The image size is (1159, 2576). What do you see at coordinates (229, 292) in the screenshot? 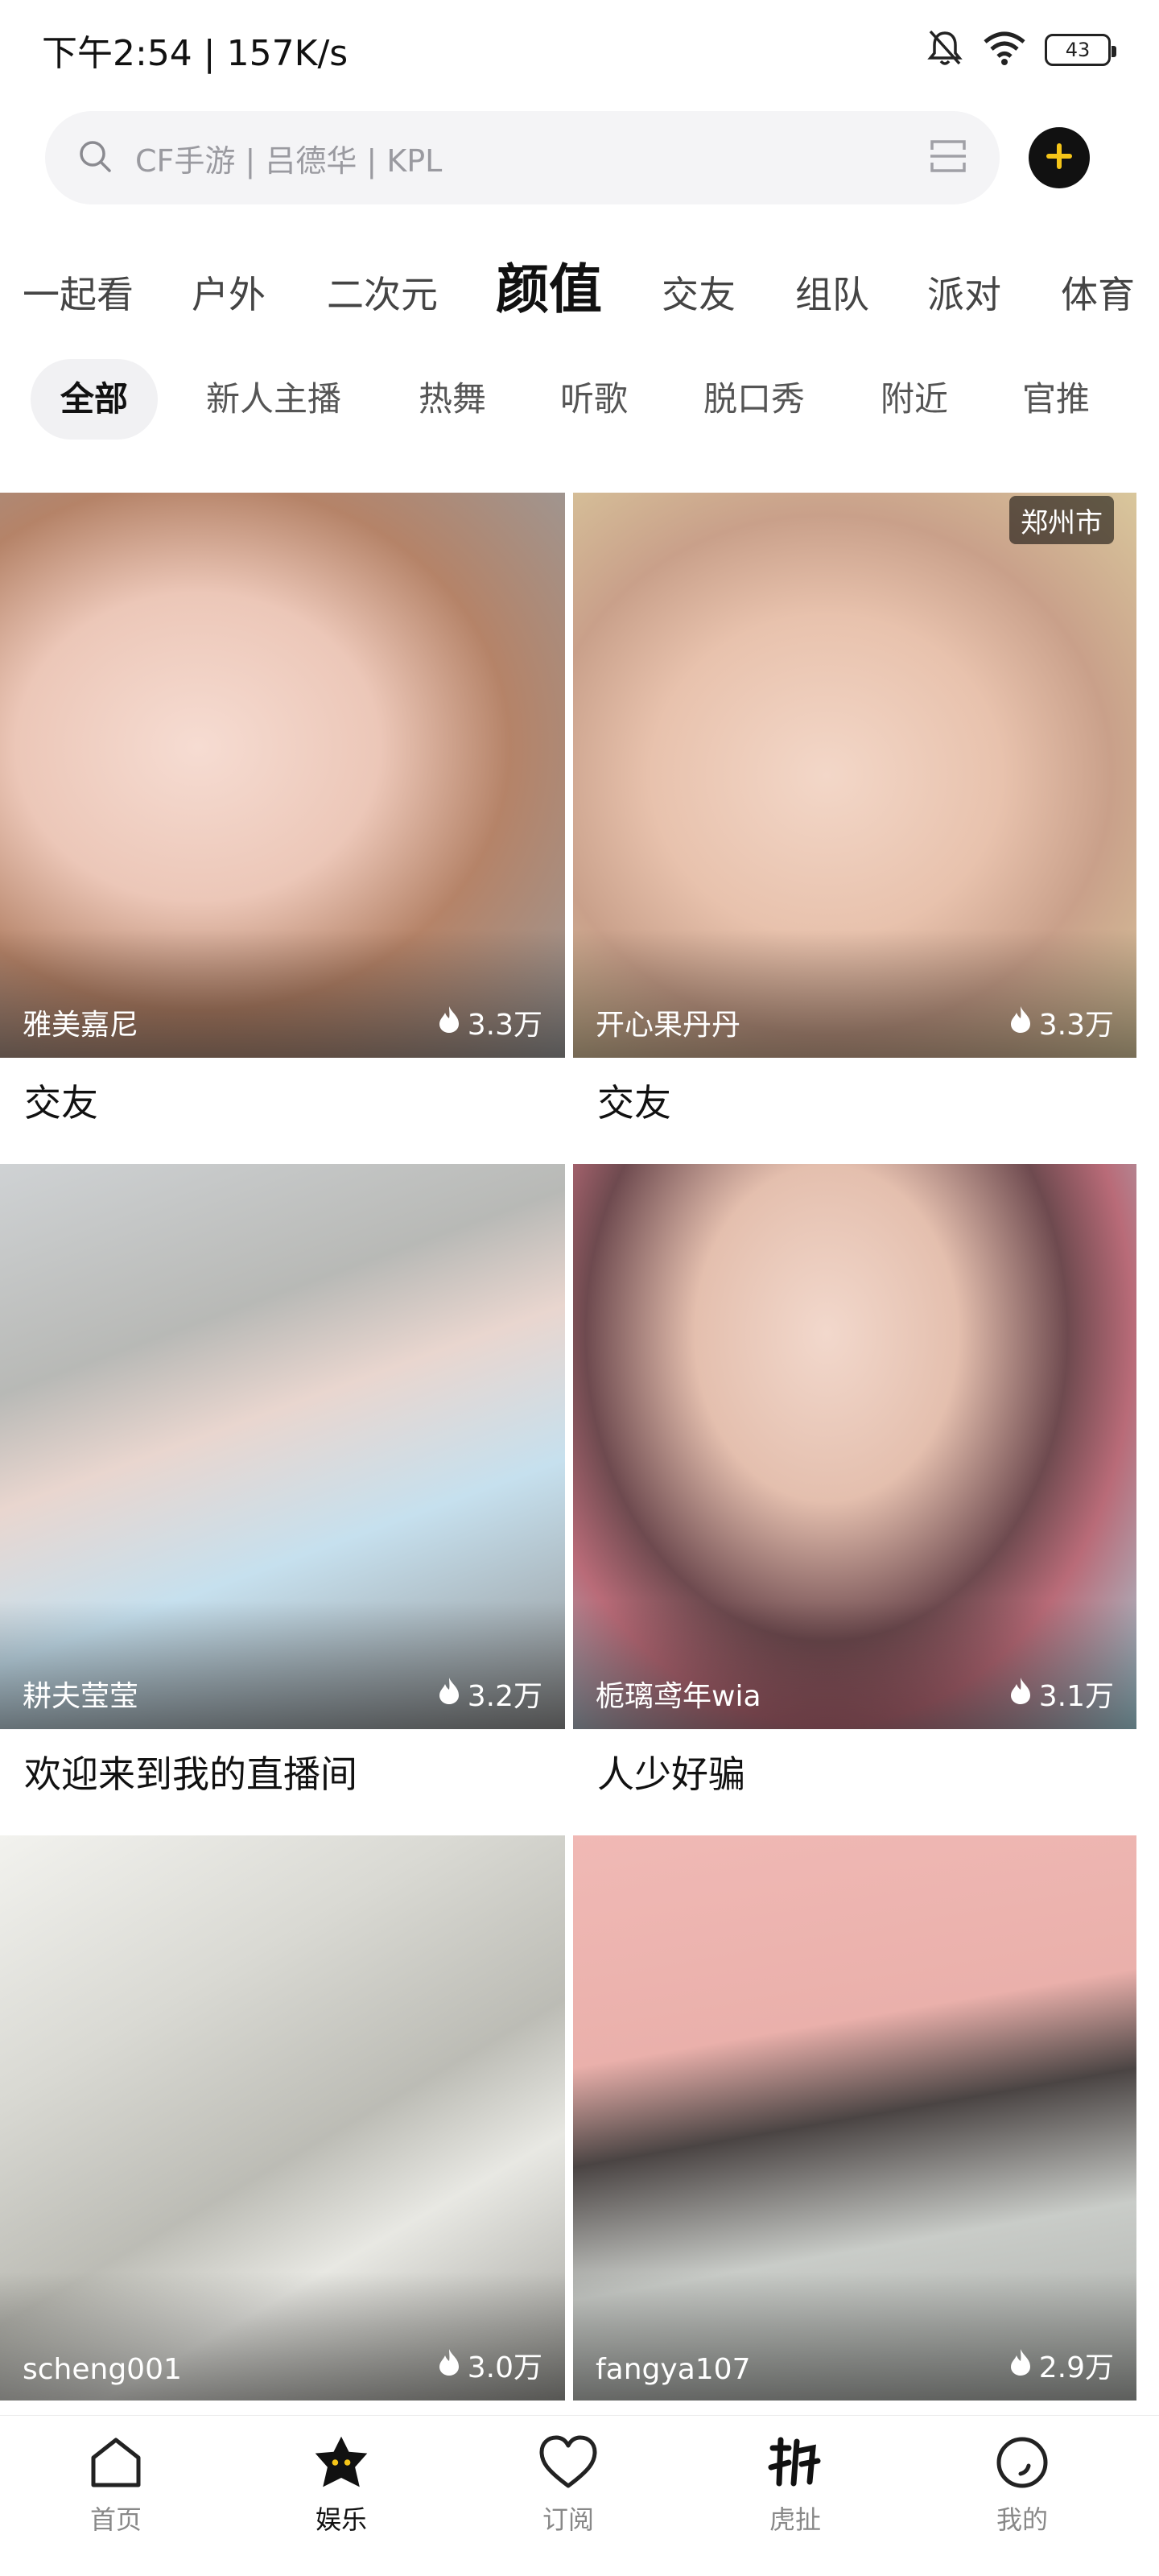
I see `tab-huwai: 户外` at bounding box center [229, 292].